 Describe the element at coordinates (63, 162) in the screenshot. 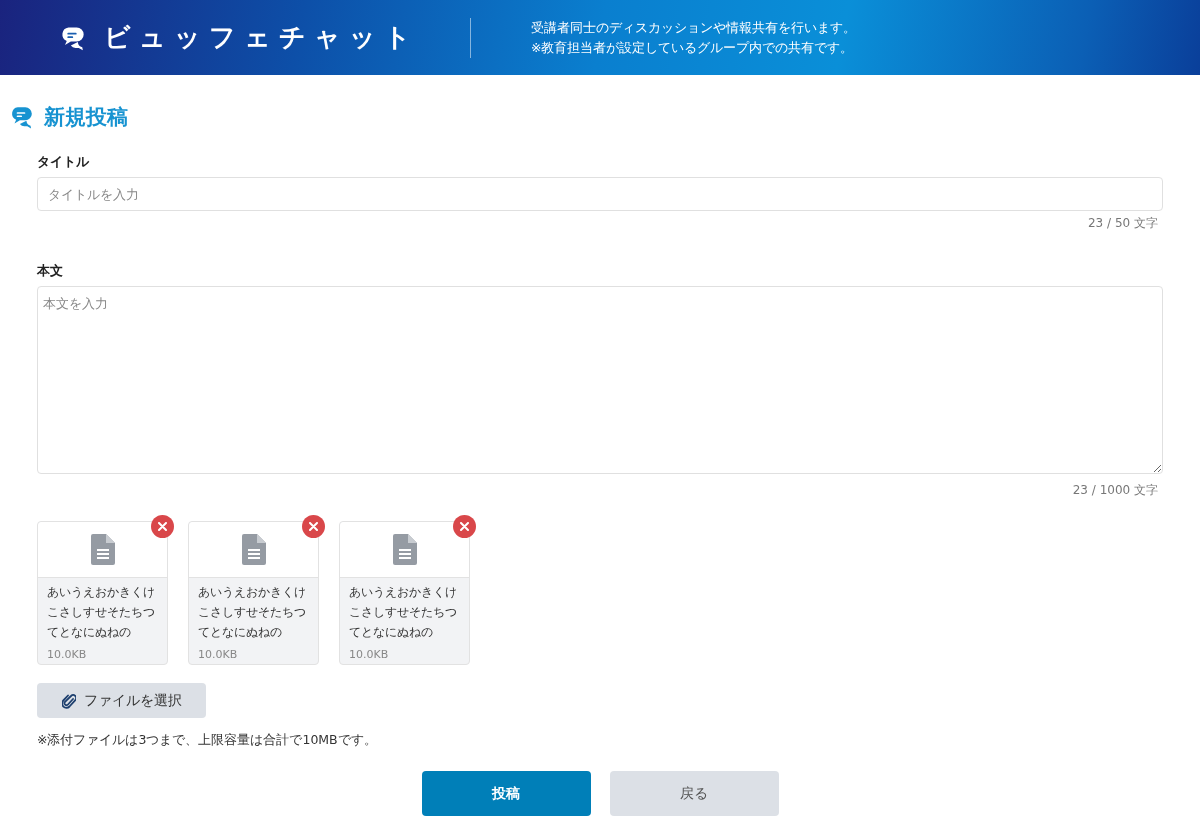

I see `field-label: タイトル` at that location.